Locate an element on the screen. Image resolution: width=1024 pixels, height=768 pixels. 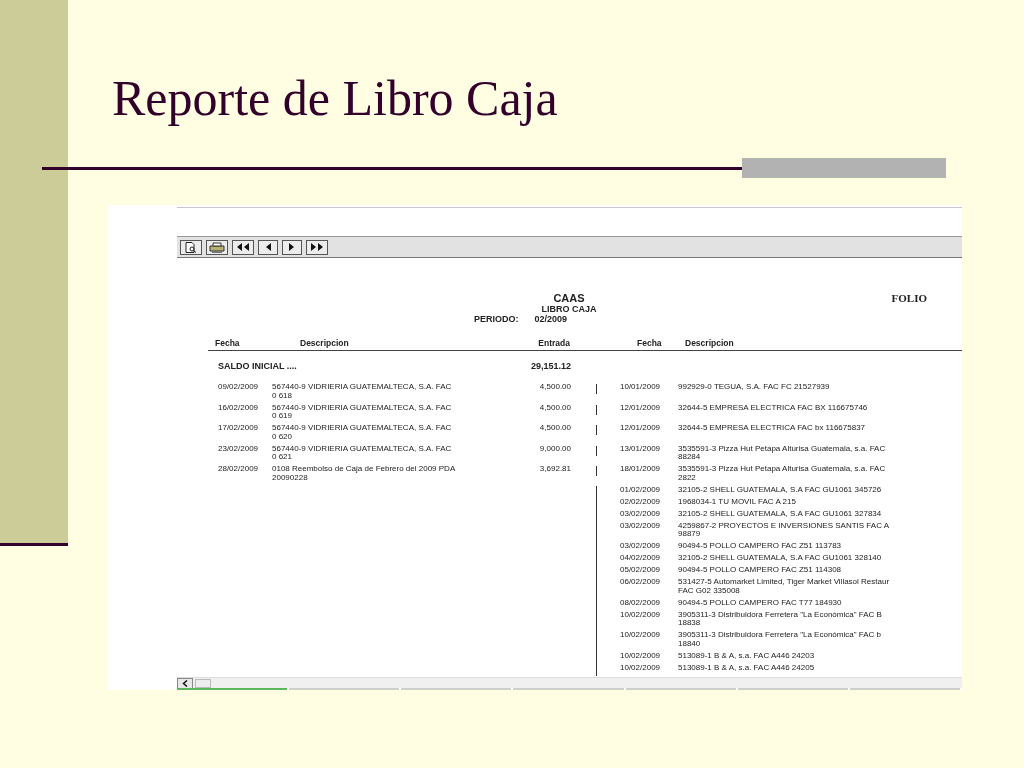
description-cell-text: 32644-5 EMPRESA ELECTRICA FAC BX 116675746 is located at coordinates (773, 408).